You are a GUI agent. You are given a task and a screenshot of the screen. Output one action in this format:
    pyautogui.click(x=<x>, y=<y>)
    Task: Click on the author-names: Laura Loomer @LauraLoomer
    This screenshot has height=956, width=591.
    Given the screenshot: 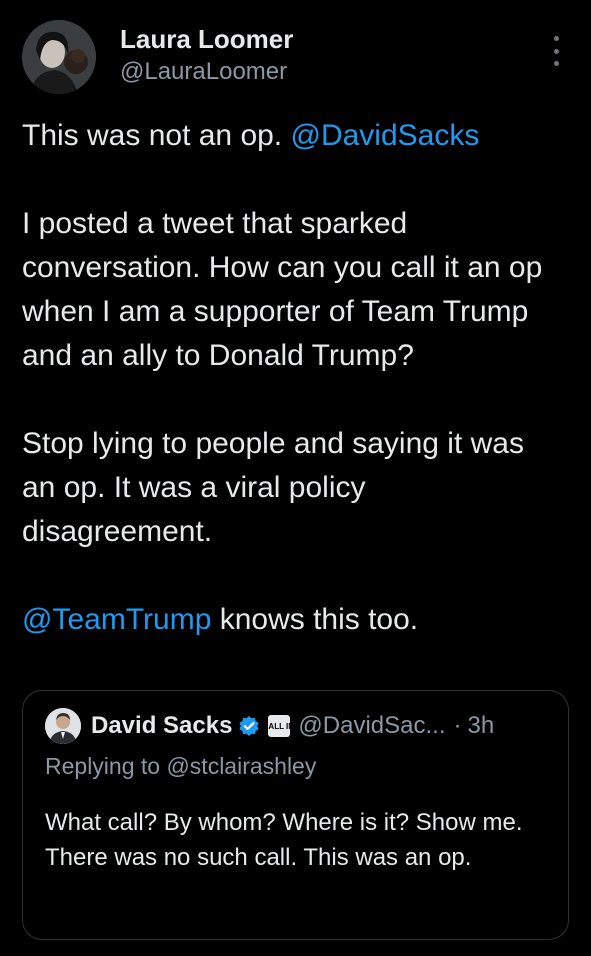 What is the action you would take?
    pyautogui.click(x=206, y=55)
    